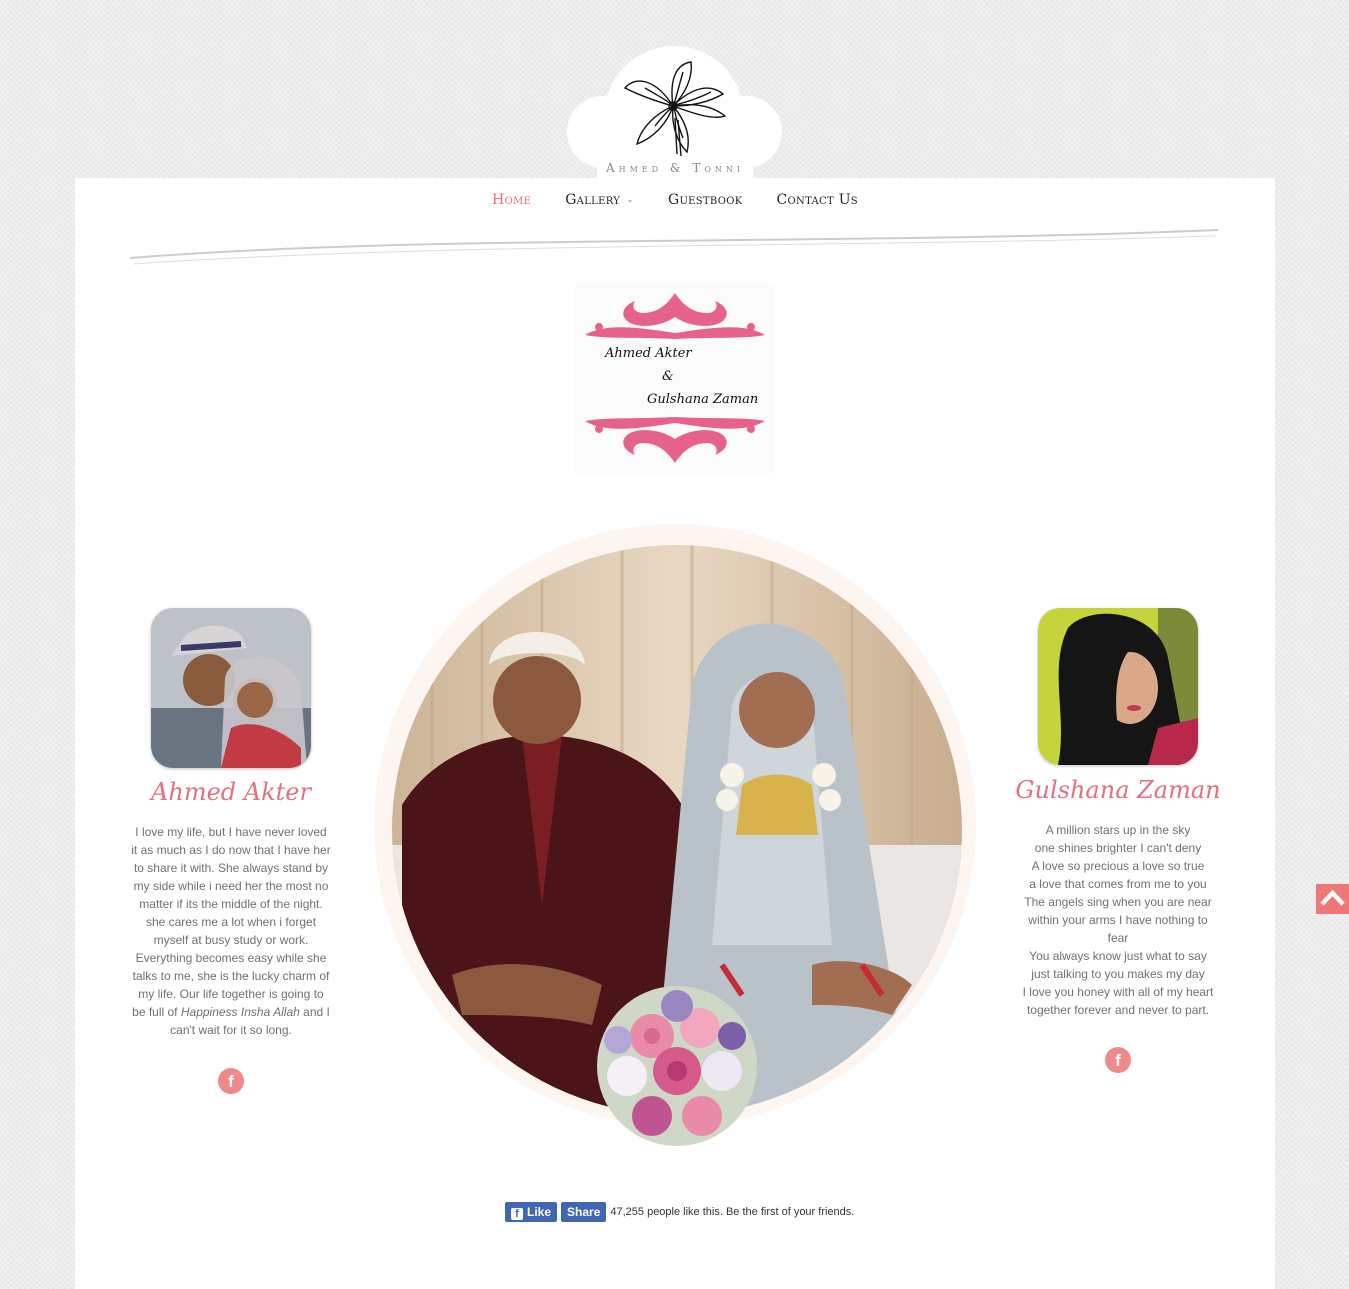  I want to click on monogram-name-groom: Ahmed Akter, so click(648, 353).